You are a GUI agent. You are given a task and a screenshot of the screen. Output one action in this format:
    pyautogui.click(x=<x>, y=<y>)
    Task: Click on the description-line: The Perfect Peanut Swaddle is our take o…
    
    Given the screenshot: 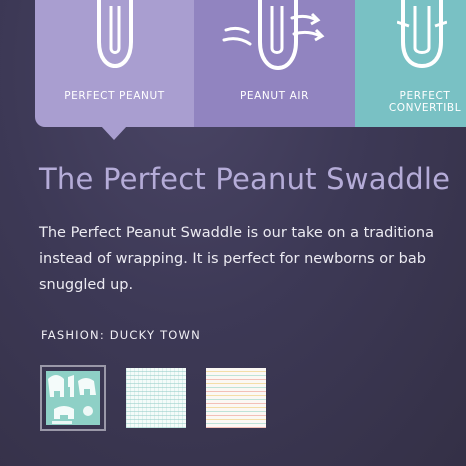 What is the action you would take?
    pyautogui.click(x=236, y=233)
    